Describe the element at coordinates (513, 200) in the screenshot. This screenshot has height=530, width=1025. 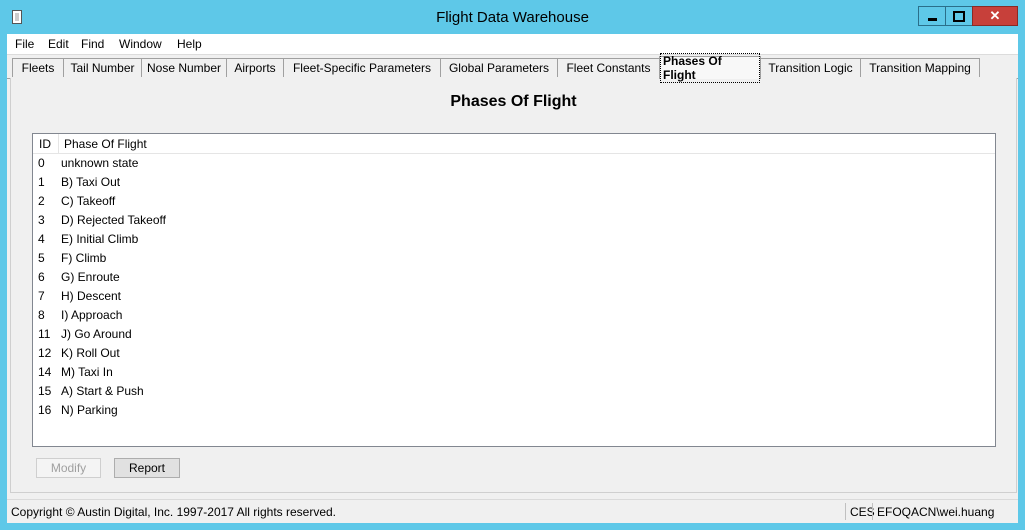
I see `list-item: 2 C) Takeoff` at that location.